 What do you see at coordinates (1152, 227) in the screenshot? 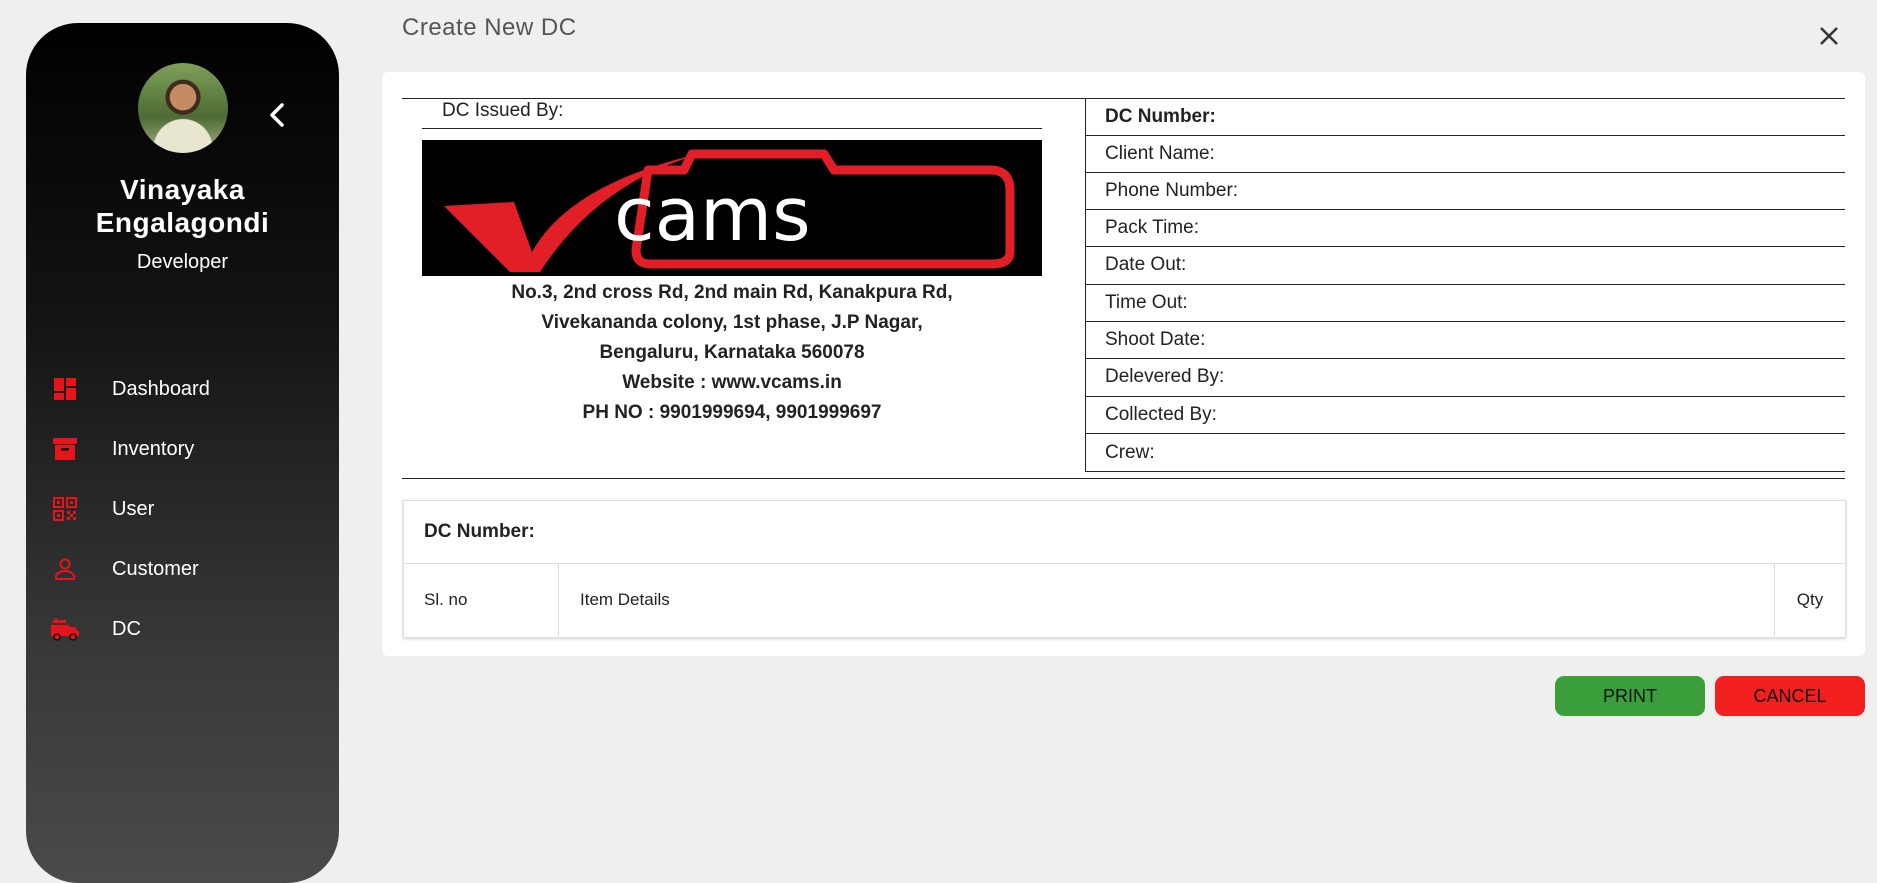
I see `field-pack-time: Pack Time:` at bounding box center [1152, 227].